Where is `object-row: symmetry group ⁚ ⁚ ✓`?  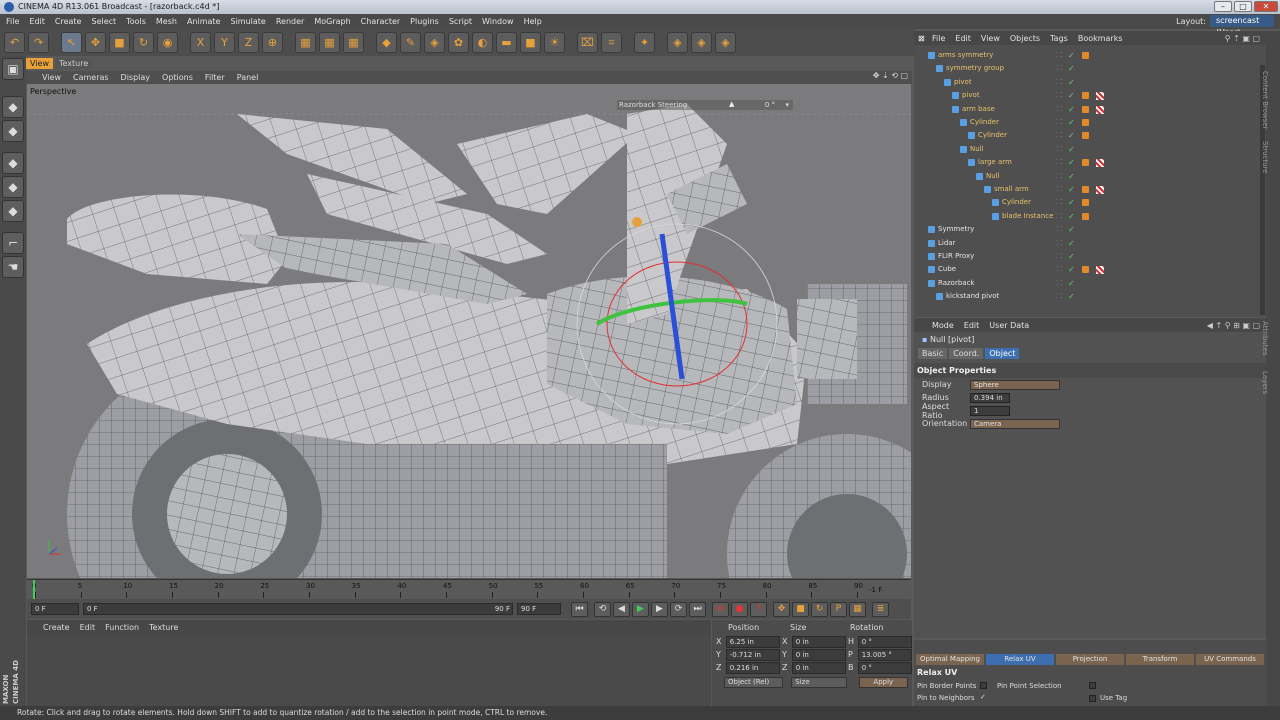 object-row: symmetry group ⁚ ⁚ ✓ is located at coordinates (1086, 68).